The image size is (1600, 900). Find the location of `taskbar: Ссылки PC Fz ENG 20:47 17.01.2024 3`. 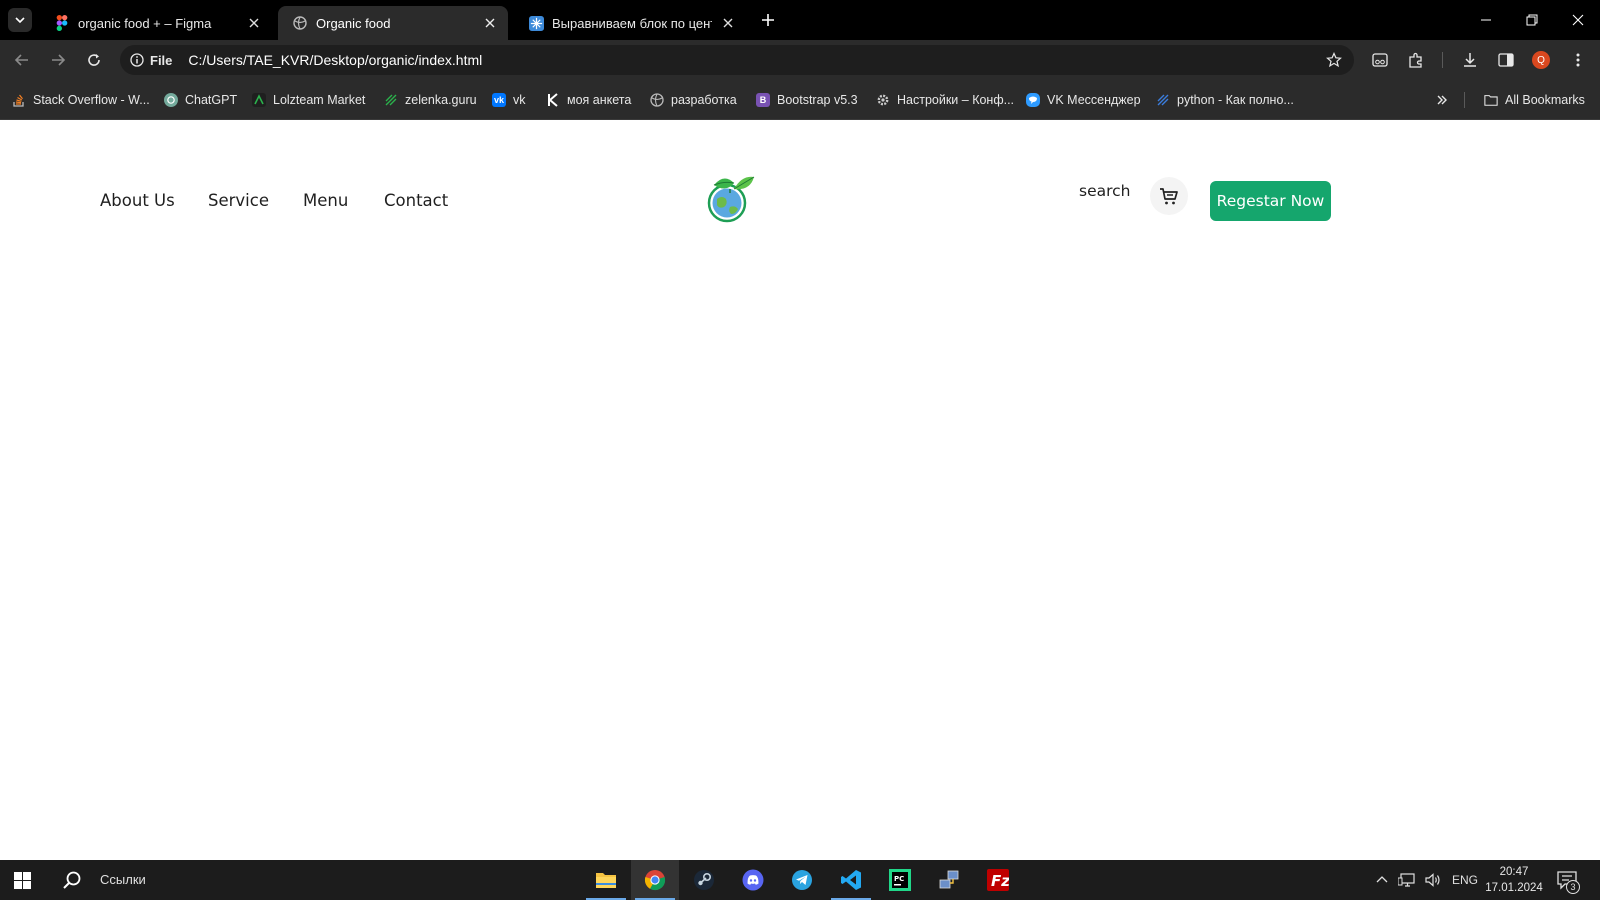

taskbar: Ссылки PC Fz ENG 20:47 17.01.2024 3 is located at coordinates (800, 880).